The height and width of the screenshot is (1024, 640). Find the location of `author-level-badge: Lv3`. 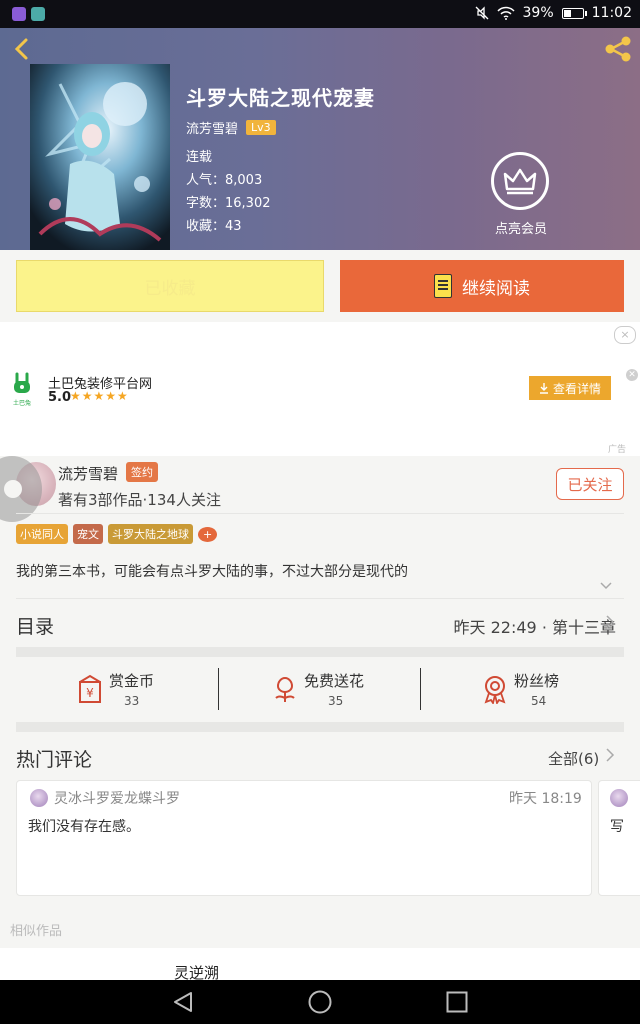

author-level-badge: Lv3 is located at coordinates (261, 127).